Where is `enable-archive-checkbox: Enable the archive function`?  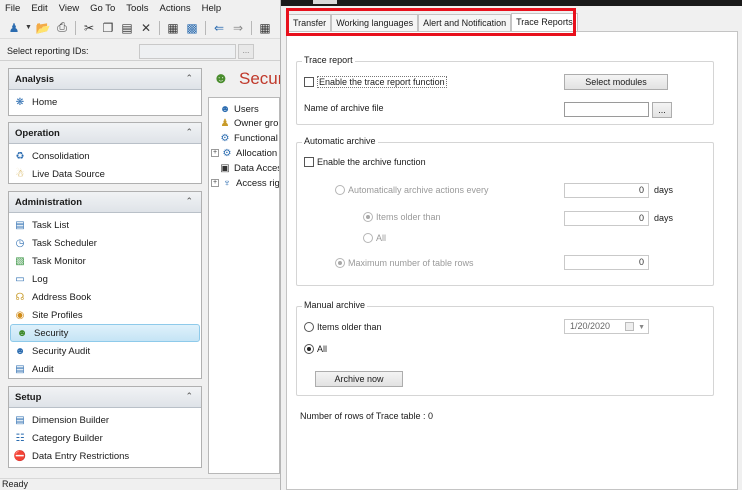 enable-archive-checkbox: Enable the archive function is located at coordinates (365, 162).